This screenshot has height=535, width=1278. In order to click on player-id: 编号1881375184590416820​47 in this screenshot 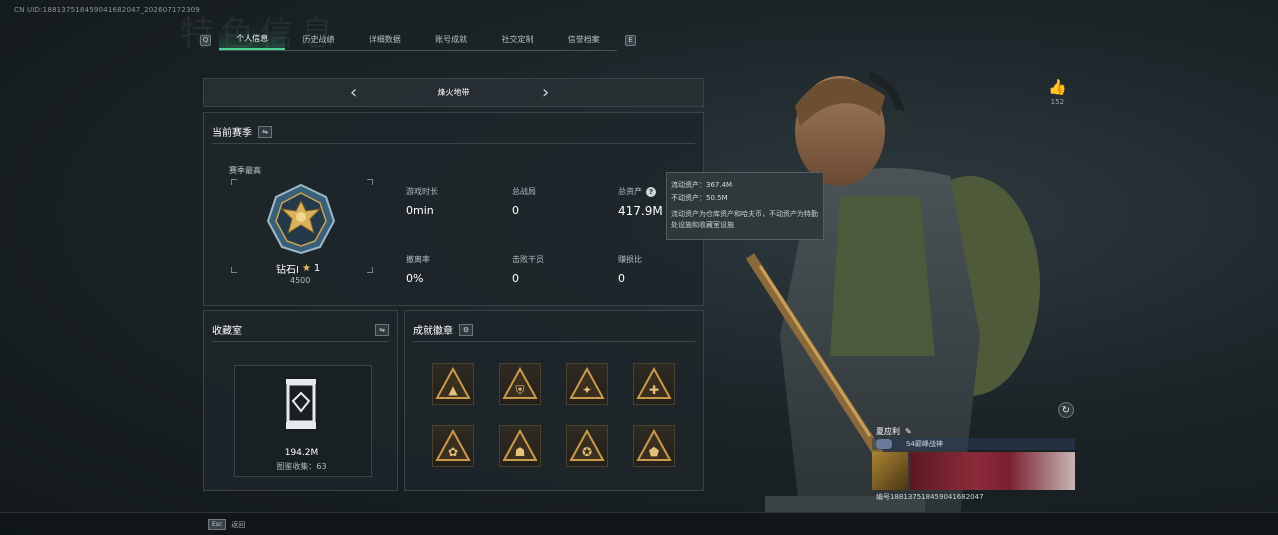, I will do `click(930, 497)`.